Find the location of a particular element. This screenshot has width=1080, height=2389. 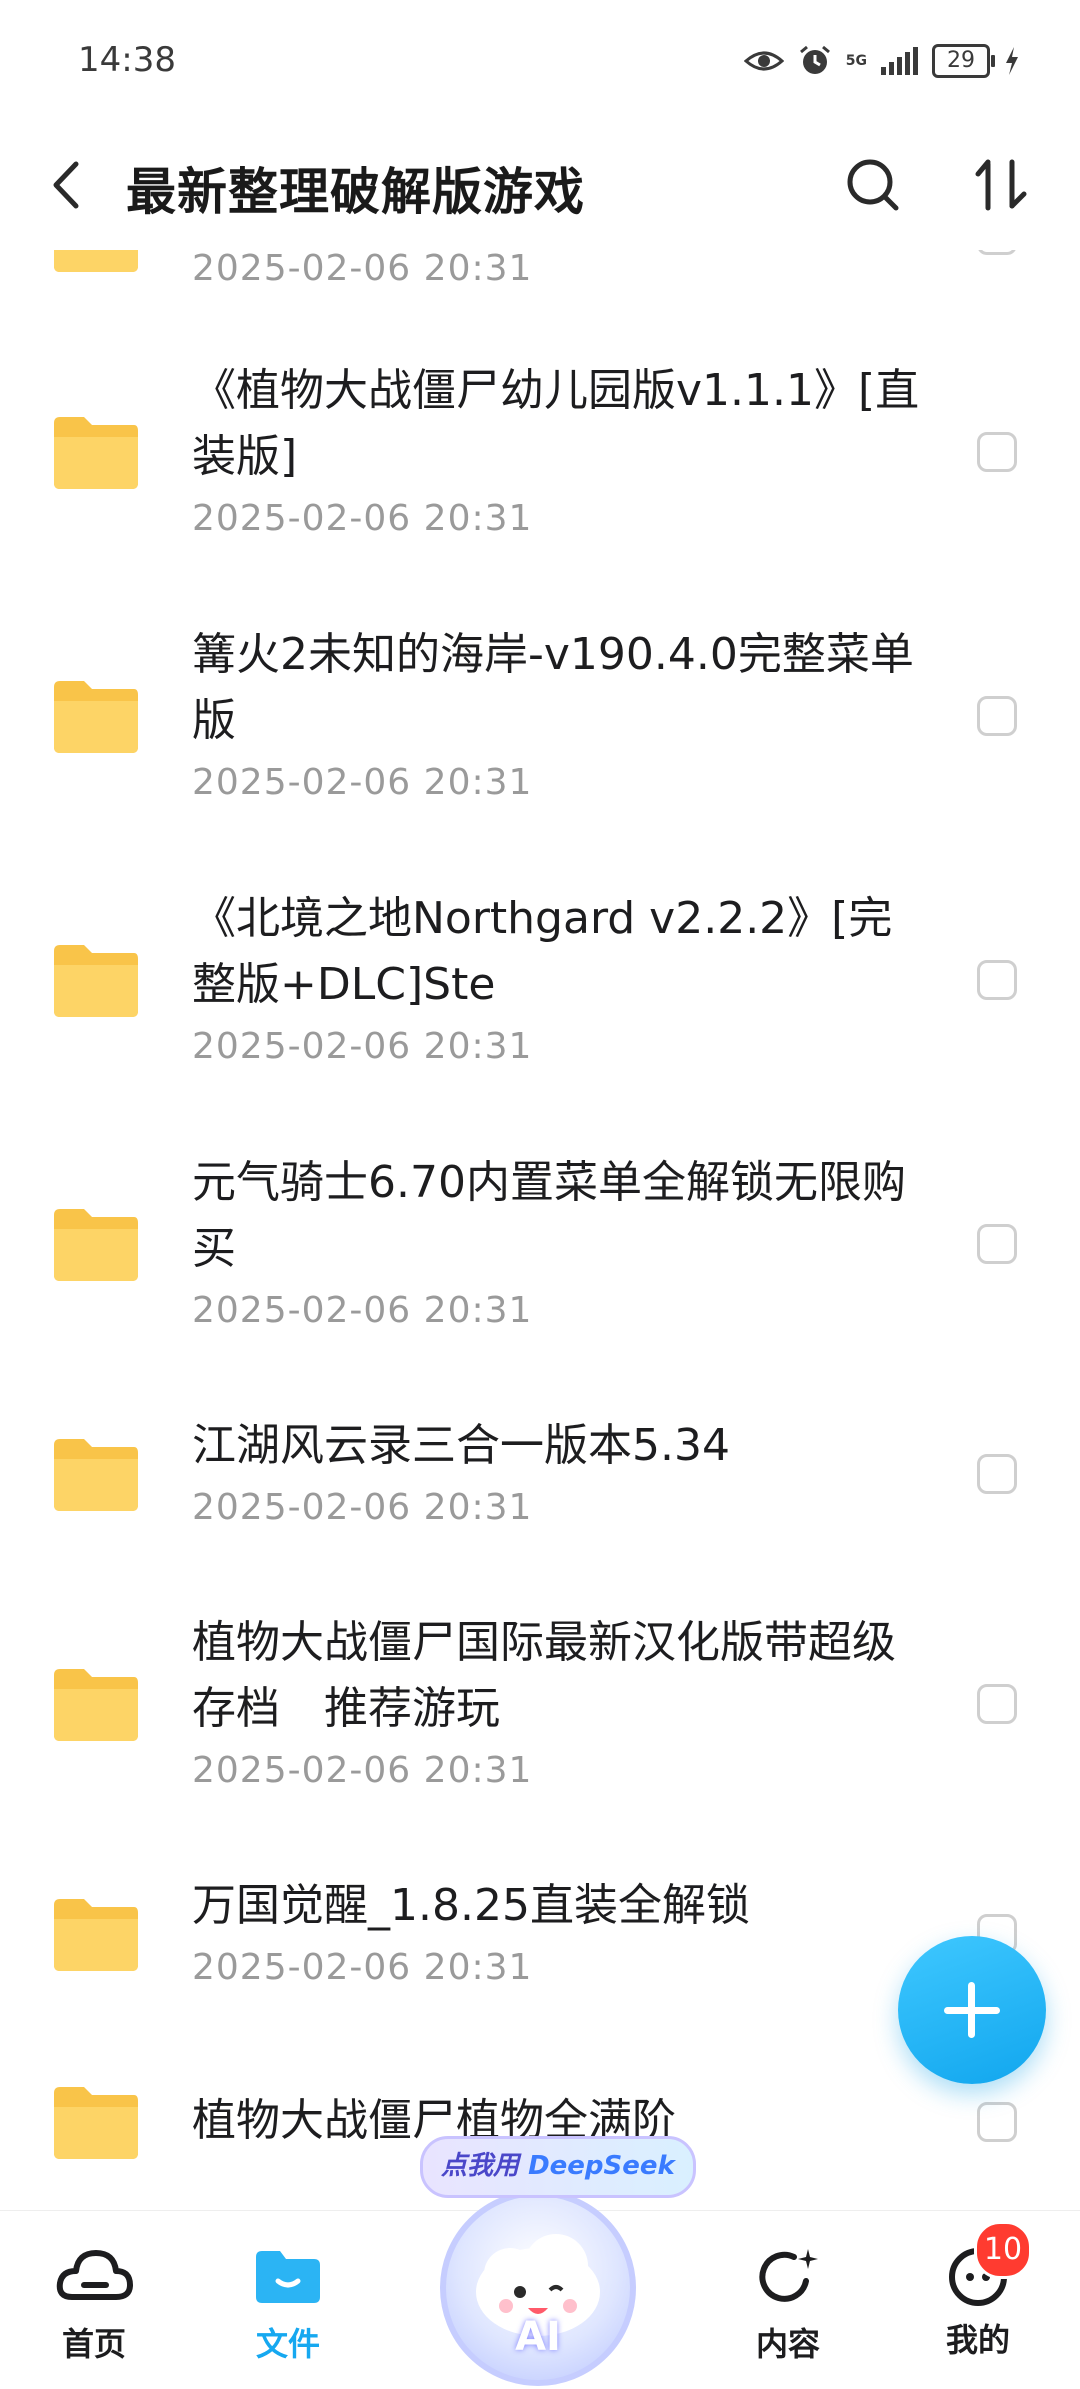

add-button is located at coordinates (972, 2010).